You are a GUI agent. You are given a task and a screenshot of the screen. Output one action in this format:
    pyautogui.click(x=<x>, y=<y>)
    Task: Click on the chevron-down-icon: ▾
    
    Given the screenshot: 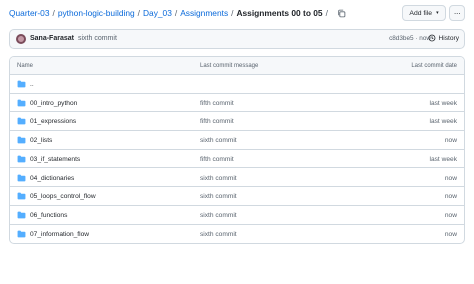 What is the action you would take?
    pyautogui.click(x=437, y=13)
    